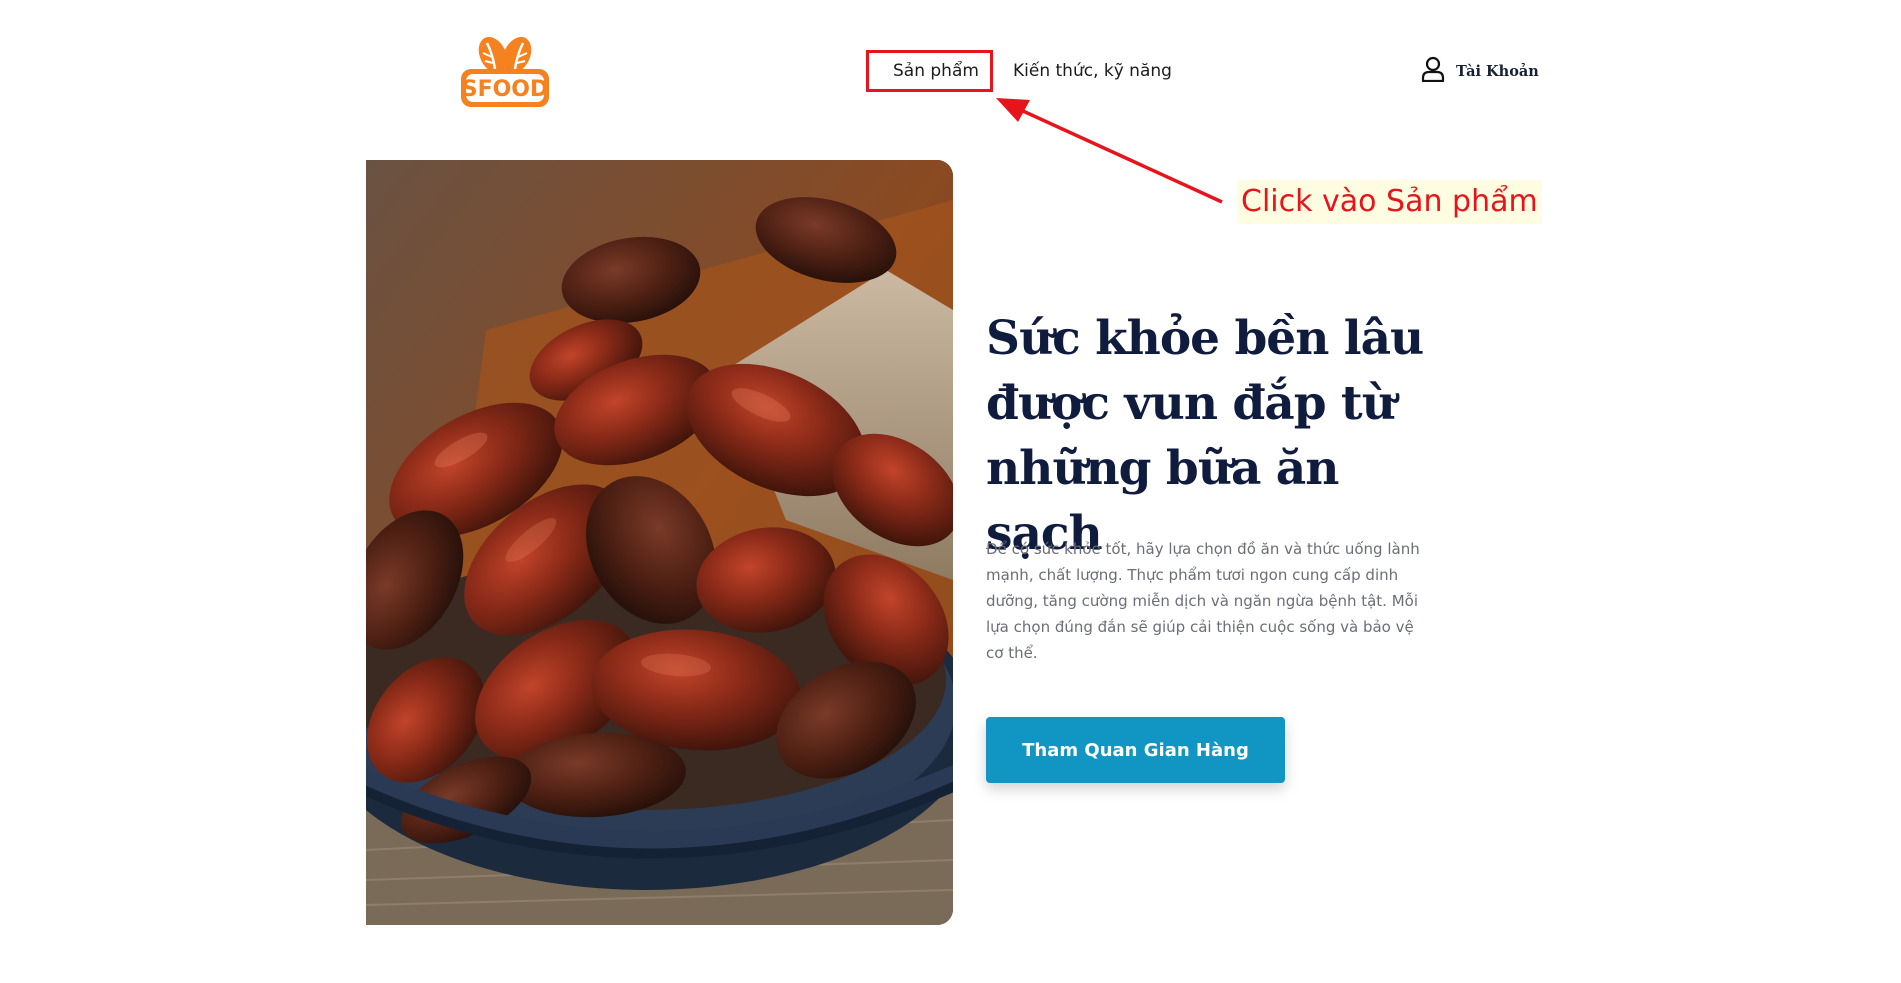 This screenshot has height=983, width=1901. Describe the element at coordinates (1092, 71) in the screenshot. I see `nav-link-knowledge: Kiến thức, kỹ năng` at that location.